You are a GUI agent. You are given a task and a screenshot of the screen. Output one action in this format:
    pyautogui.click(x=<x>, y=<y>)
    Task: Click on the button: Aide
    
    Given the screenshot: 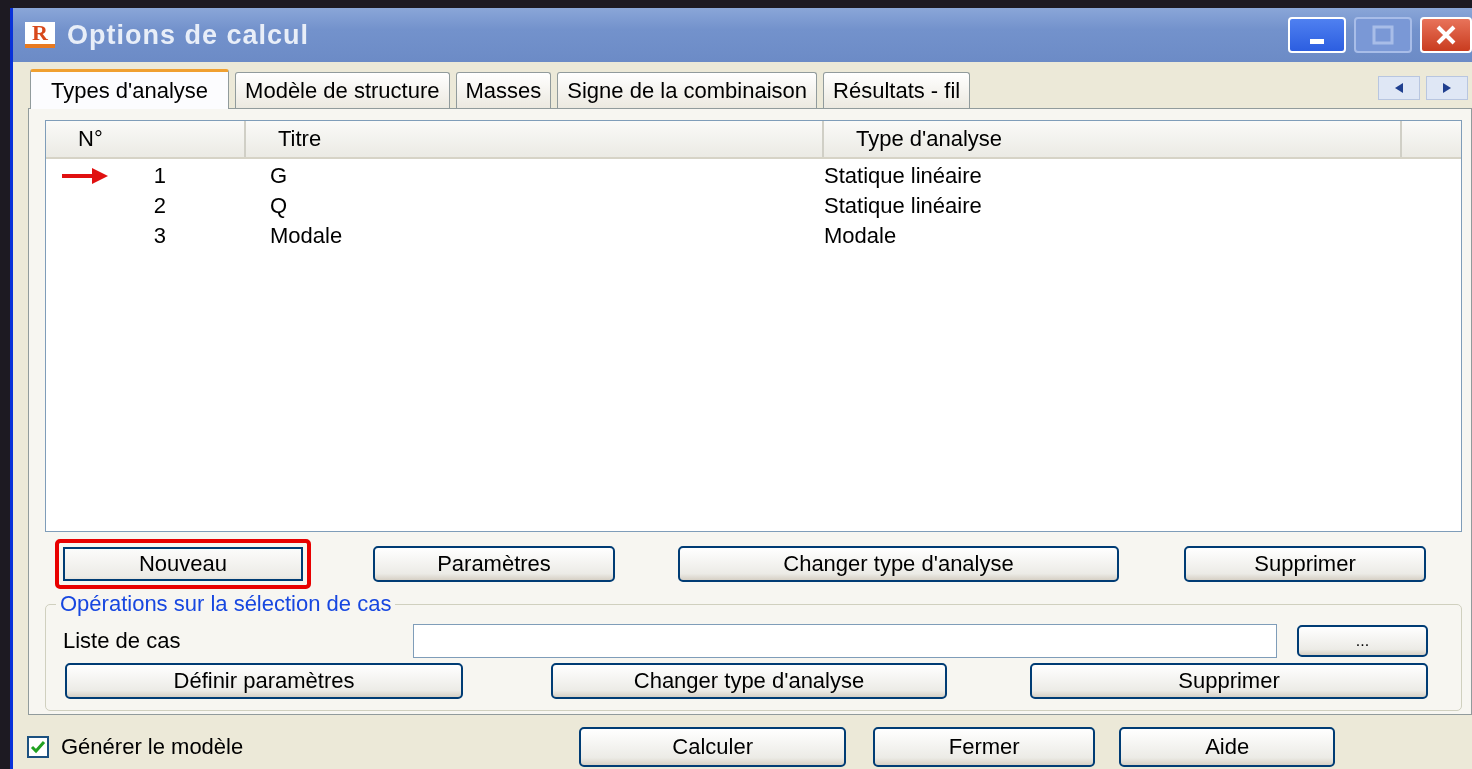 What is the action you would take?
    pyautogui.click(x=1227, y=747)
    